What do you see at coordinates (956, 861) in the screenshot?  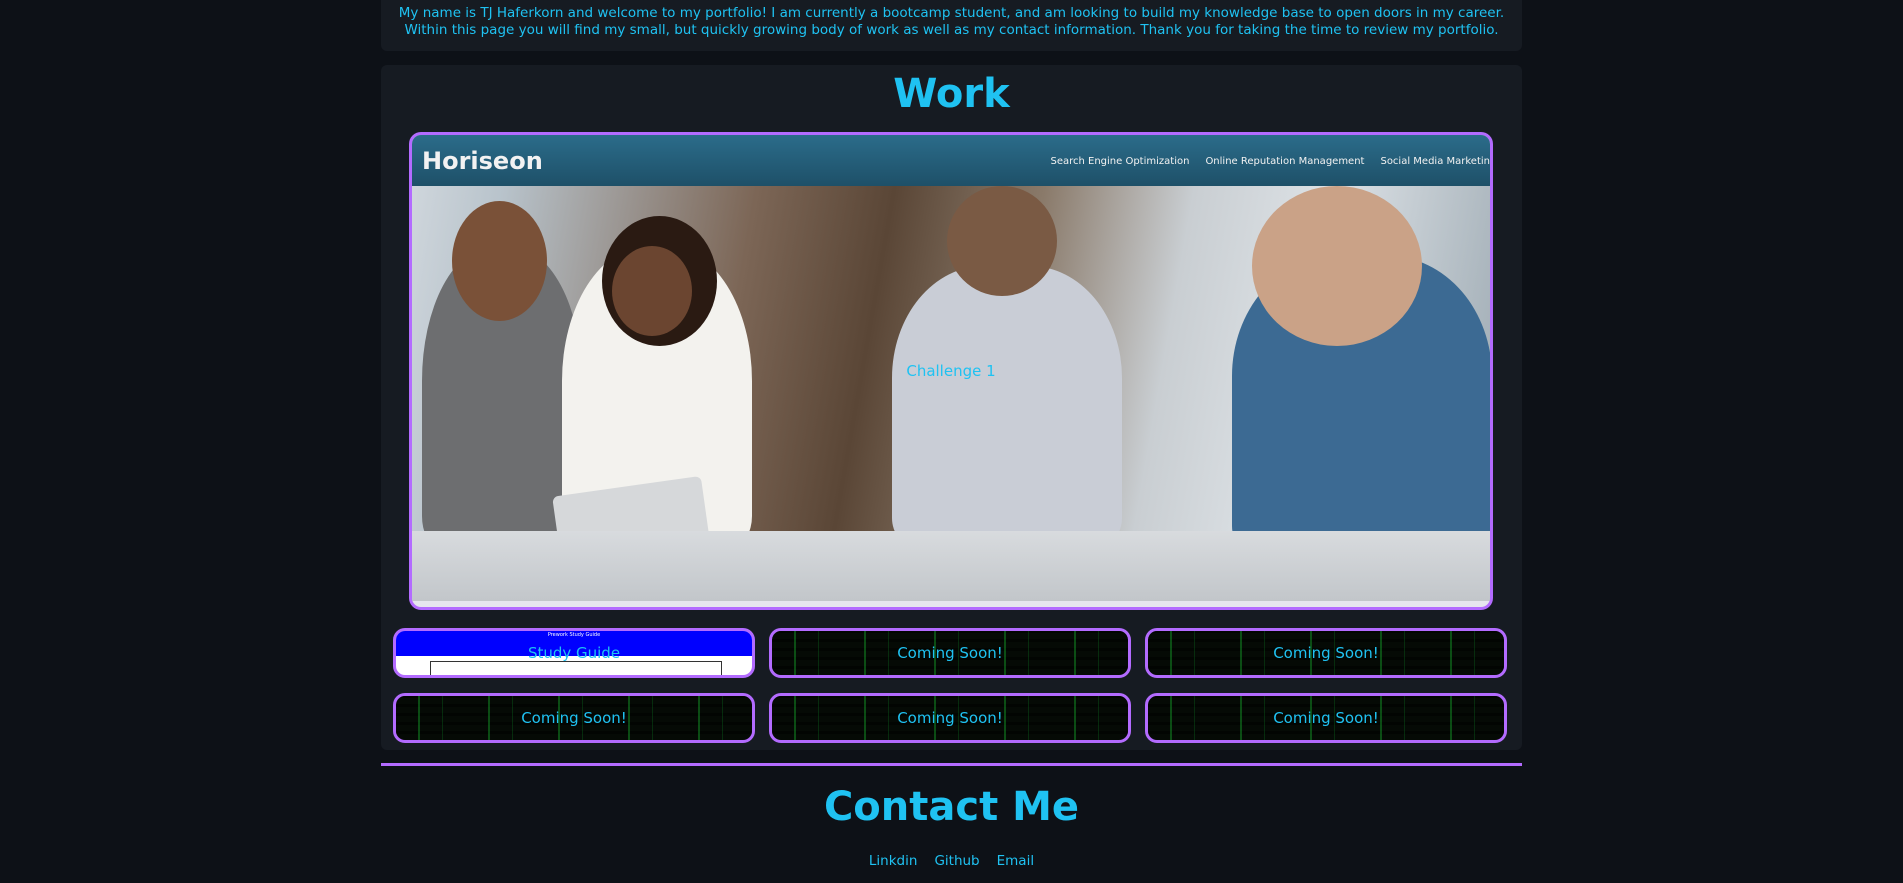 I see `github-link: Github` at bounding box center [956, 861].